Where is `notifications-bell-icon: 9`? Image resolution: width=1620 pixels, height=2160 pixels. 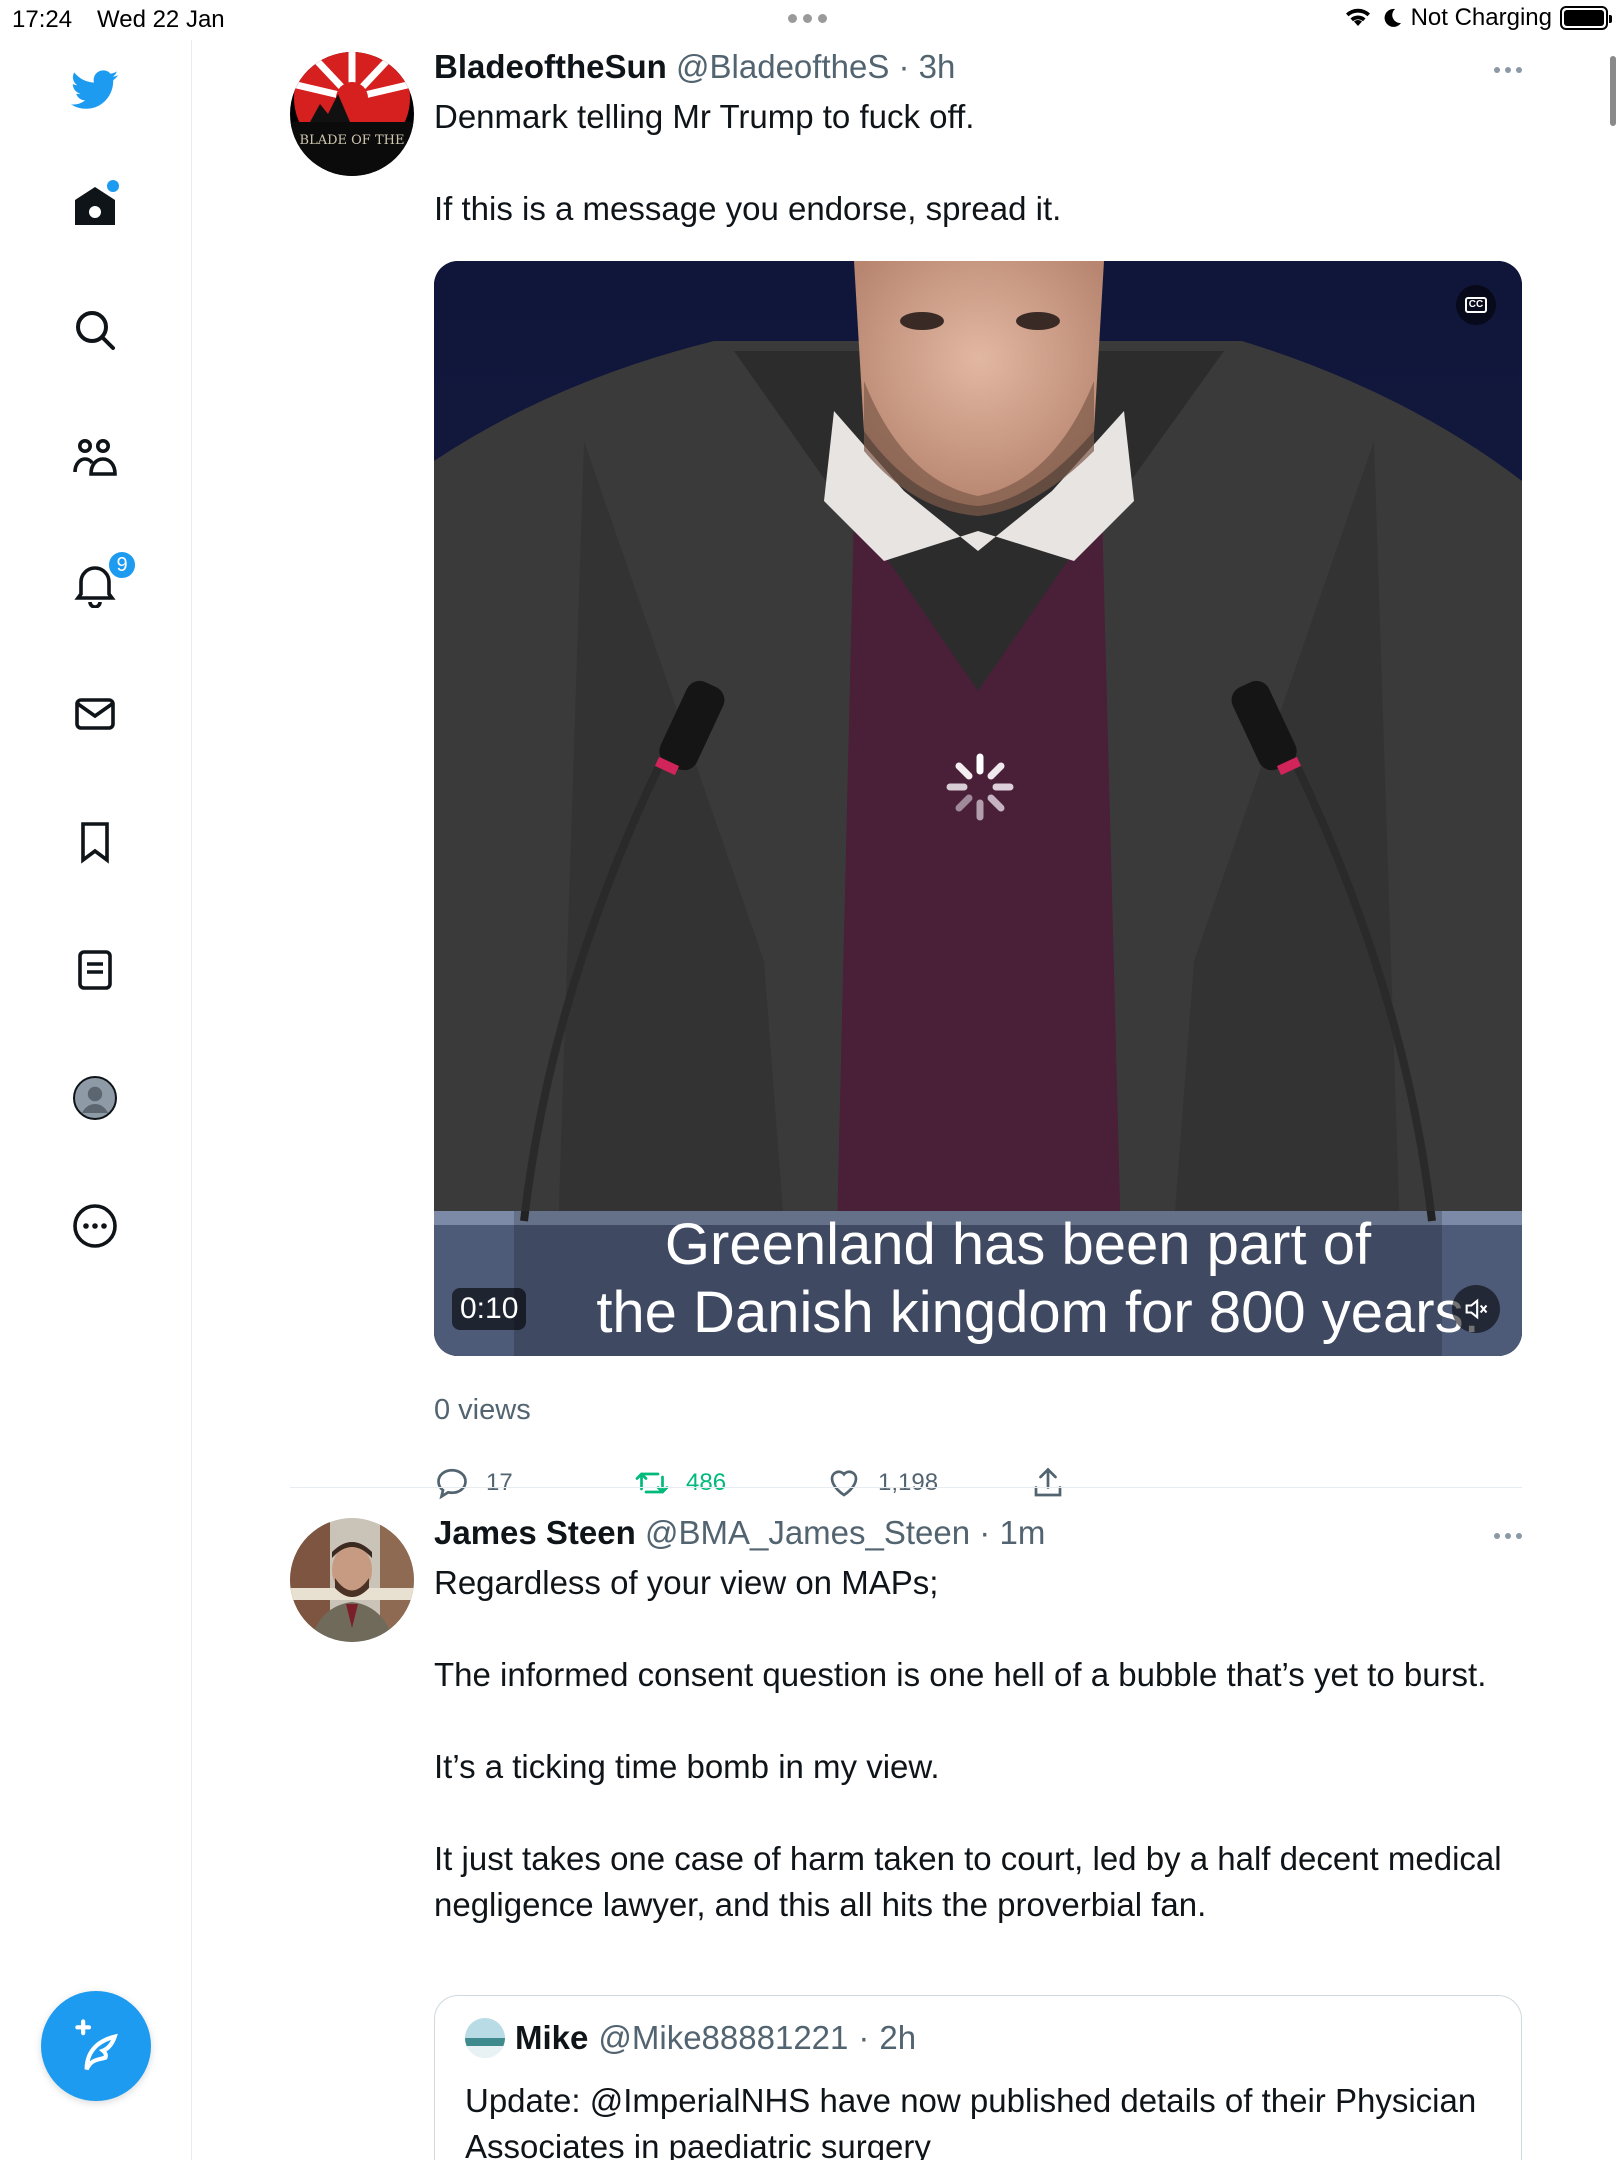
notifications-bell-icon: 9 is located at coordinates (102, 581).